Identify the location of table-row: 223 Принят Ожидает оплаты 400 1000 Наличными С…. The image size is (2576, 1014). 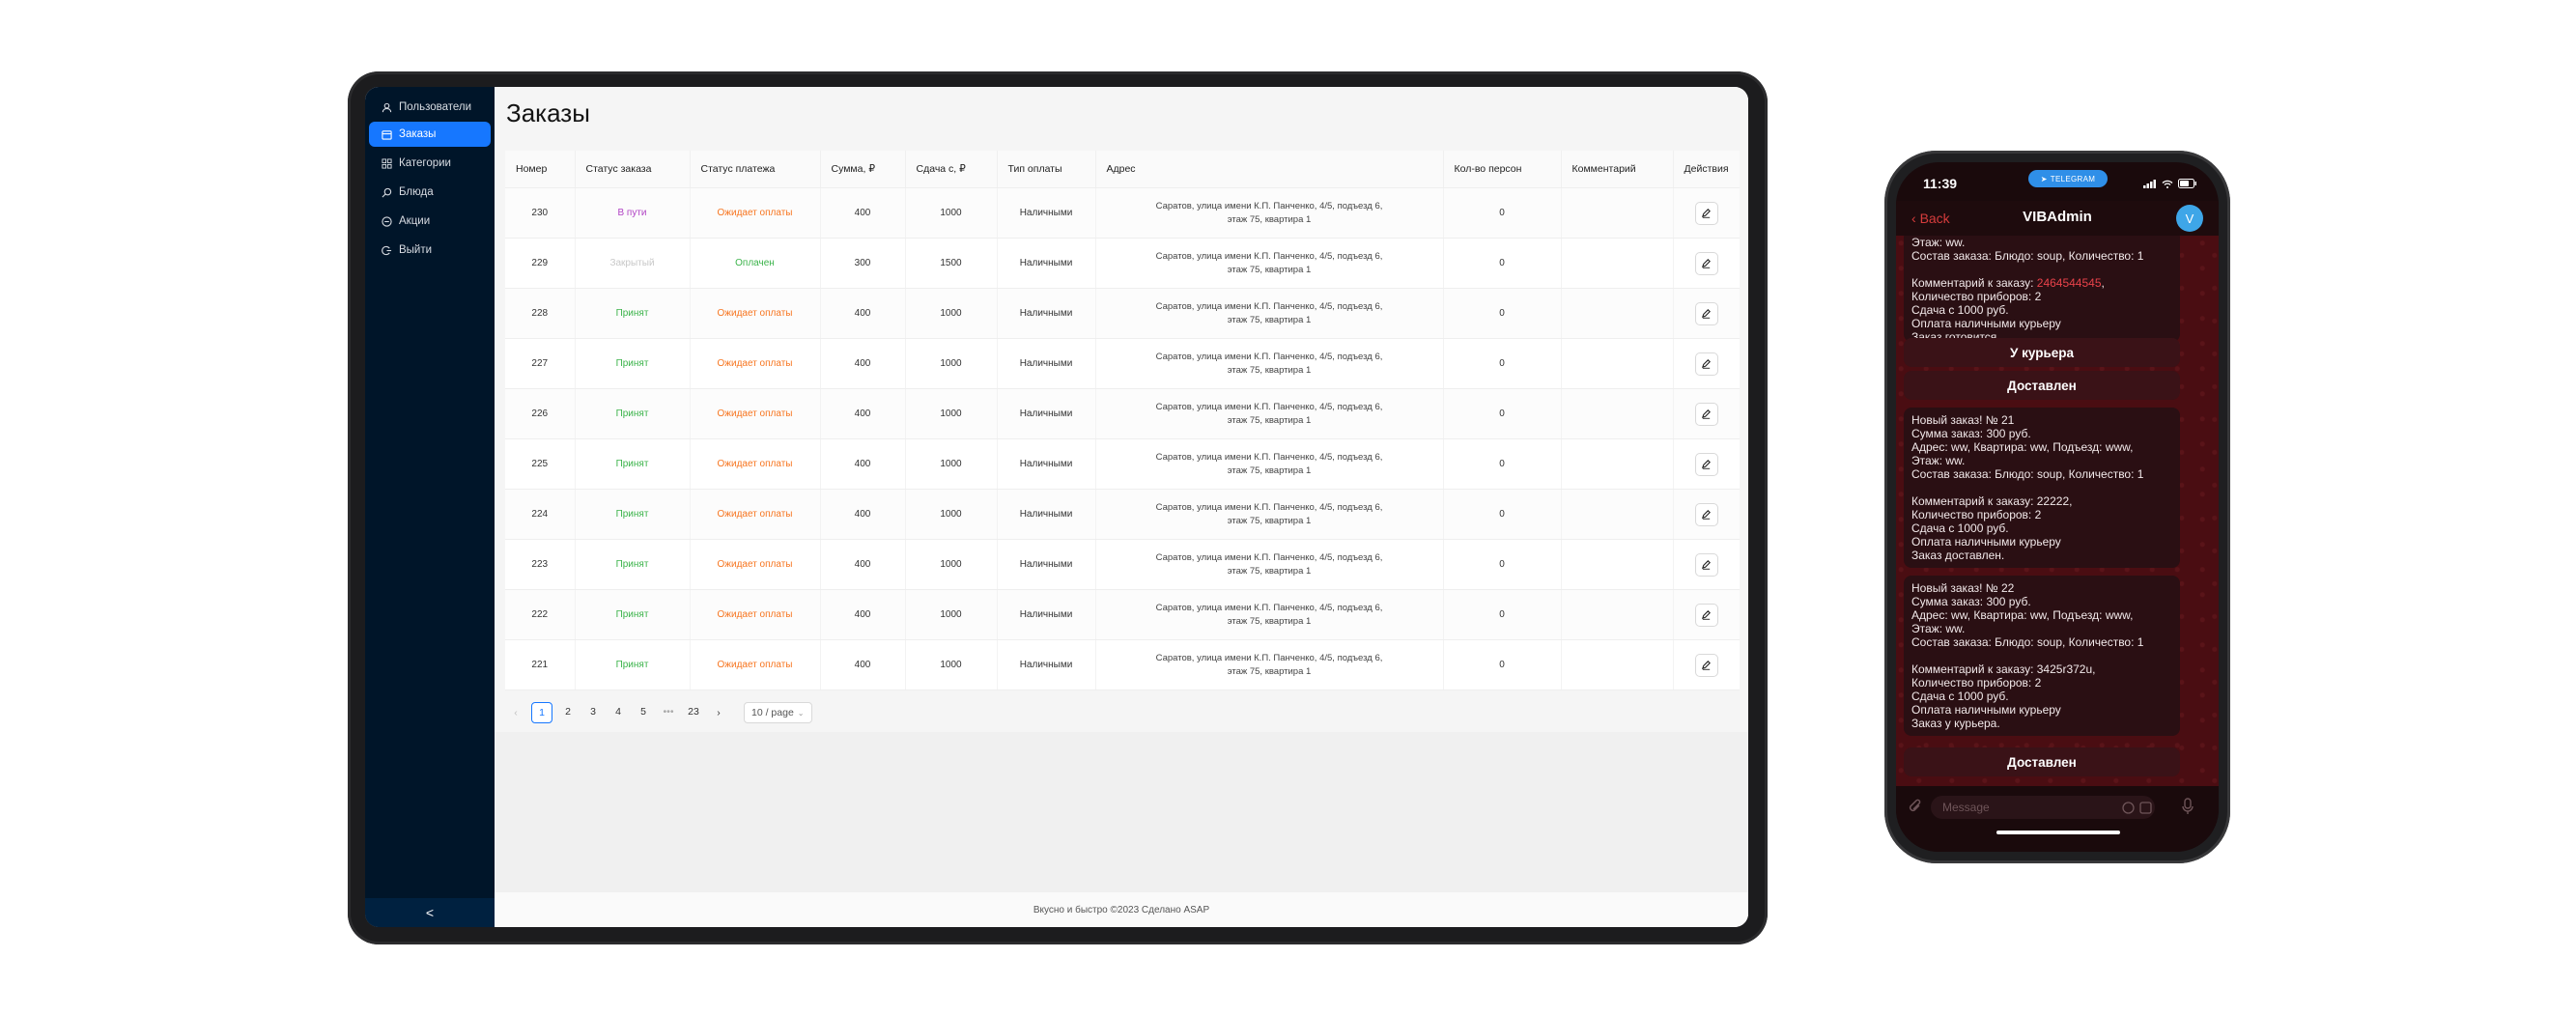
(1122, 564).